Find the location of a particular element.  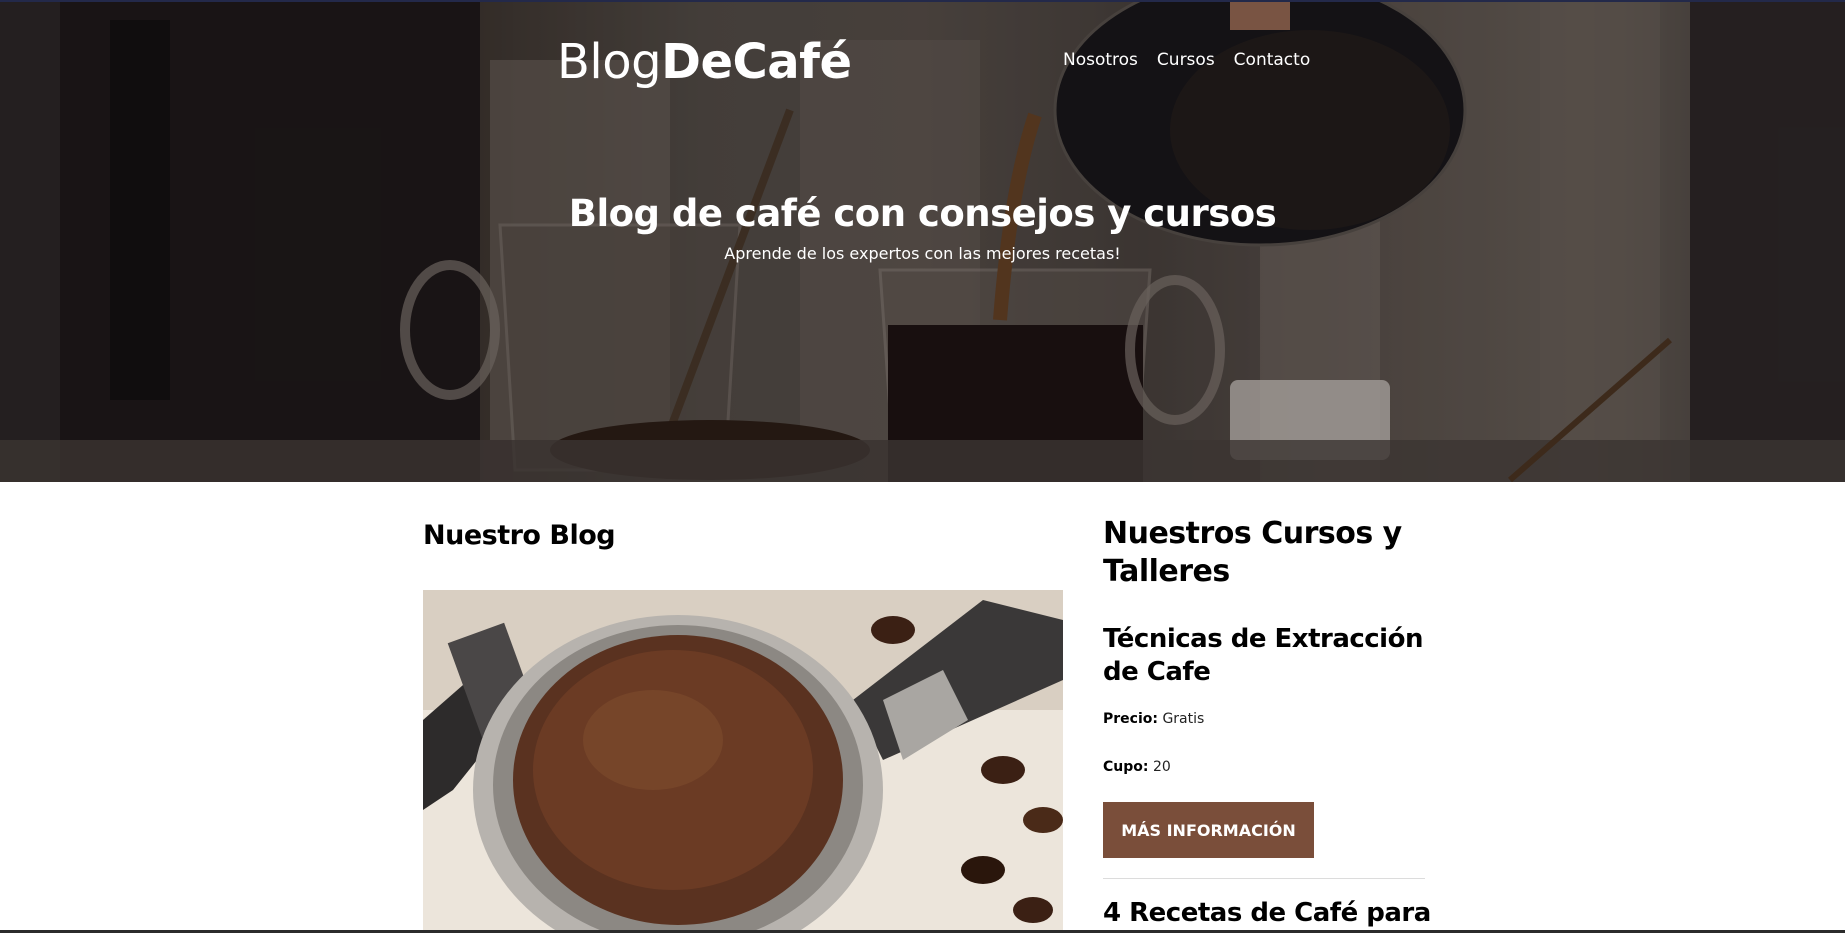

portafilter-coffee-image is located at coordinates (743, 761).